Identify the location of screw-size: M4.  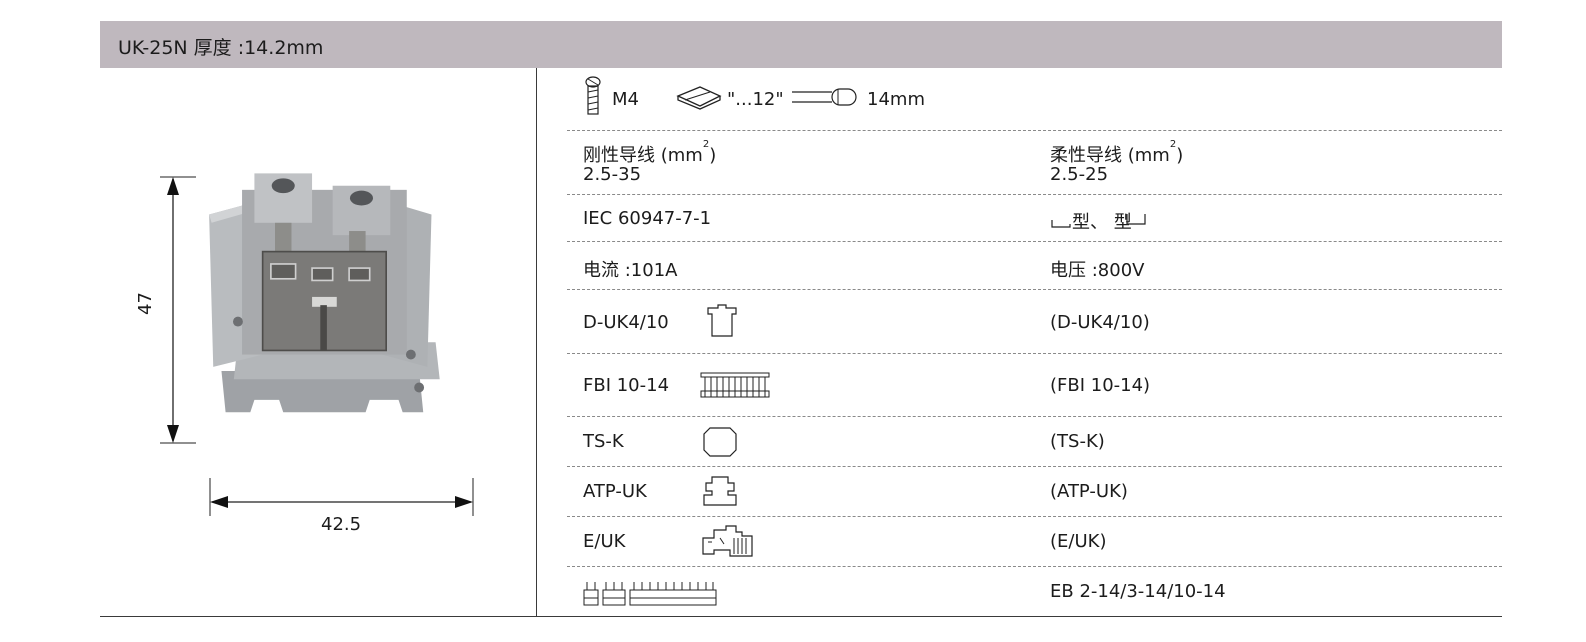
(625, 99).